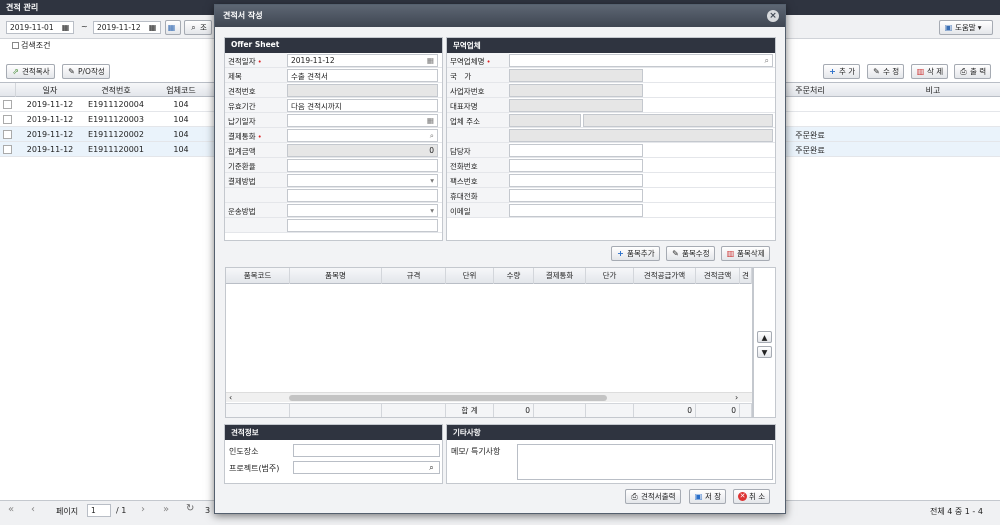 The width and height of the screenshot is (1000, 525). Describe the element at coordinates (500, 16) in the screenshot. I see `modal-header: 견적서 작성` at that location.